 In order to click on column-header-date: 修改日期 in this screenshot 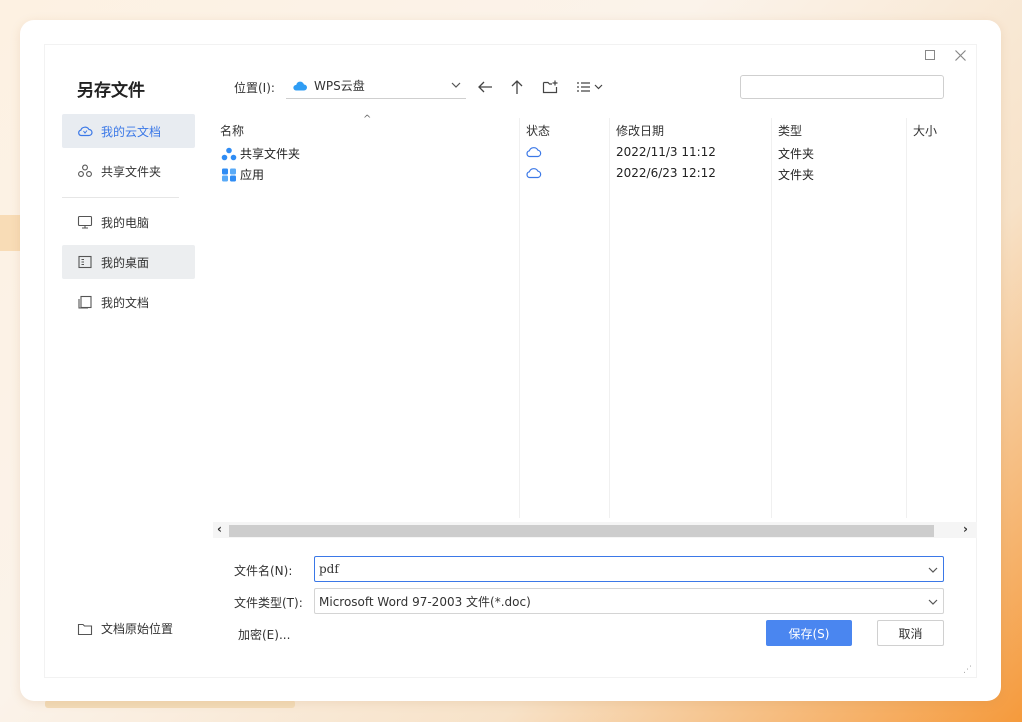, I will do `click(640, 130)`.